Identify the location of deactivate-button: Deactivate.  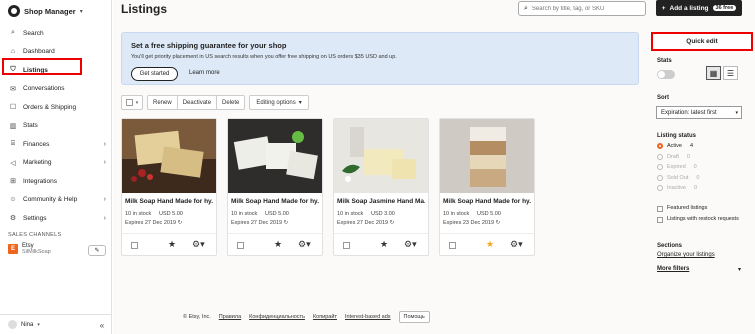
(198, 102).